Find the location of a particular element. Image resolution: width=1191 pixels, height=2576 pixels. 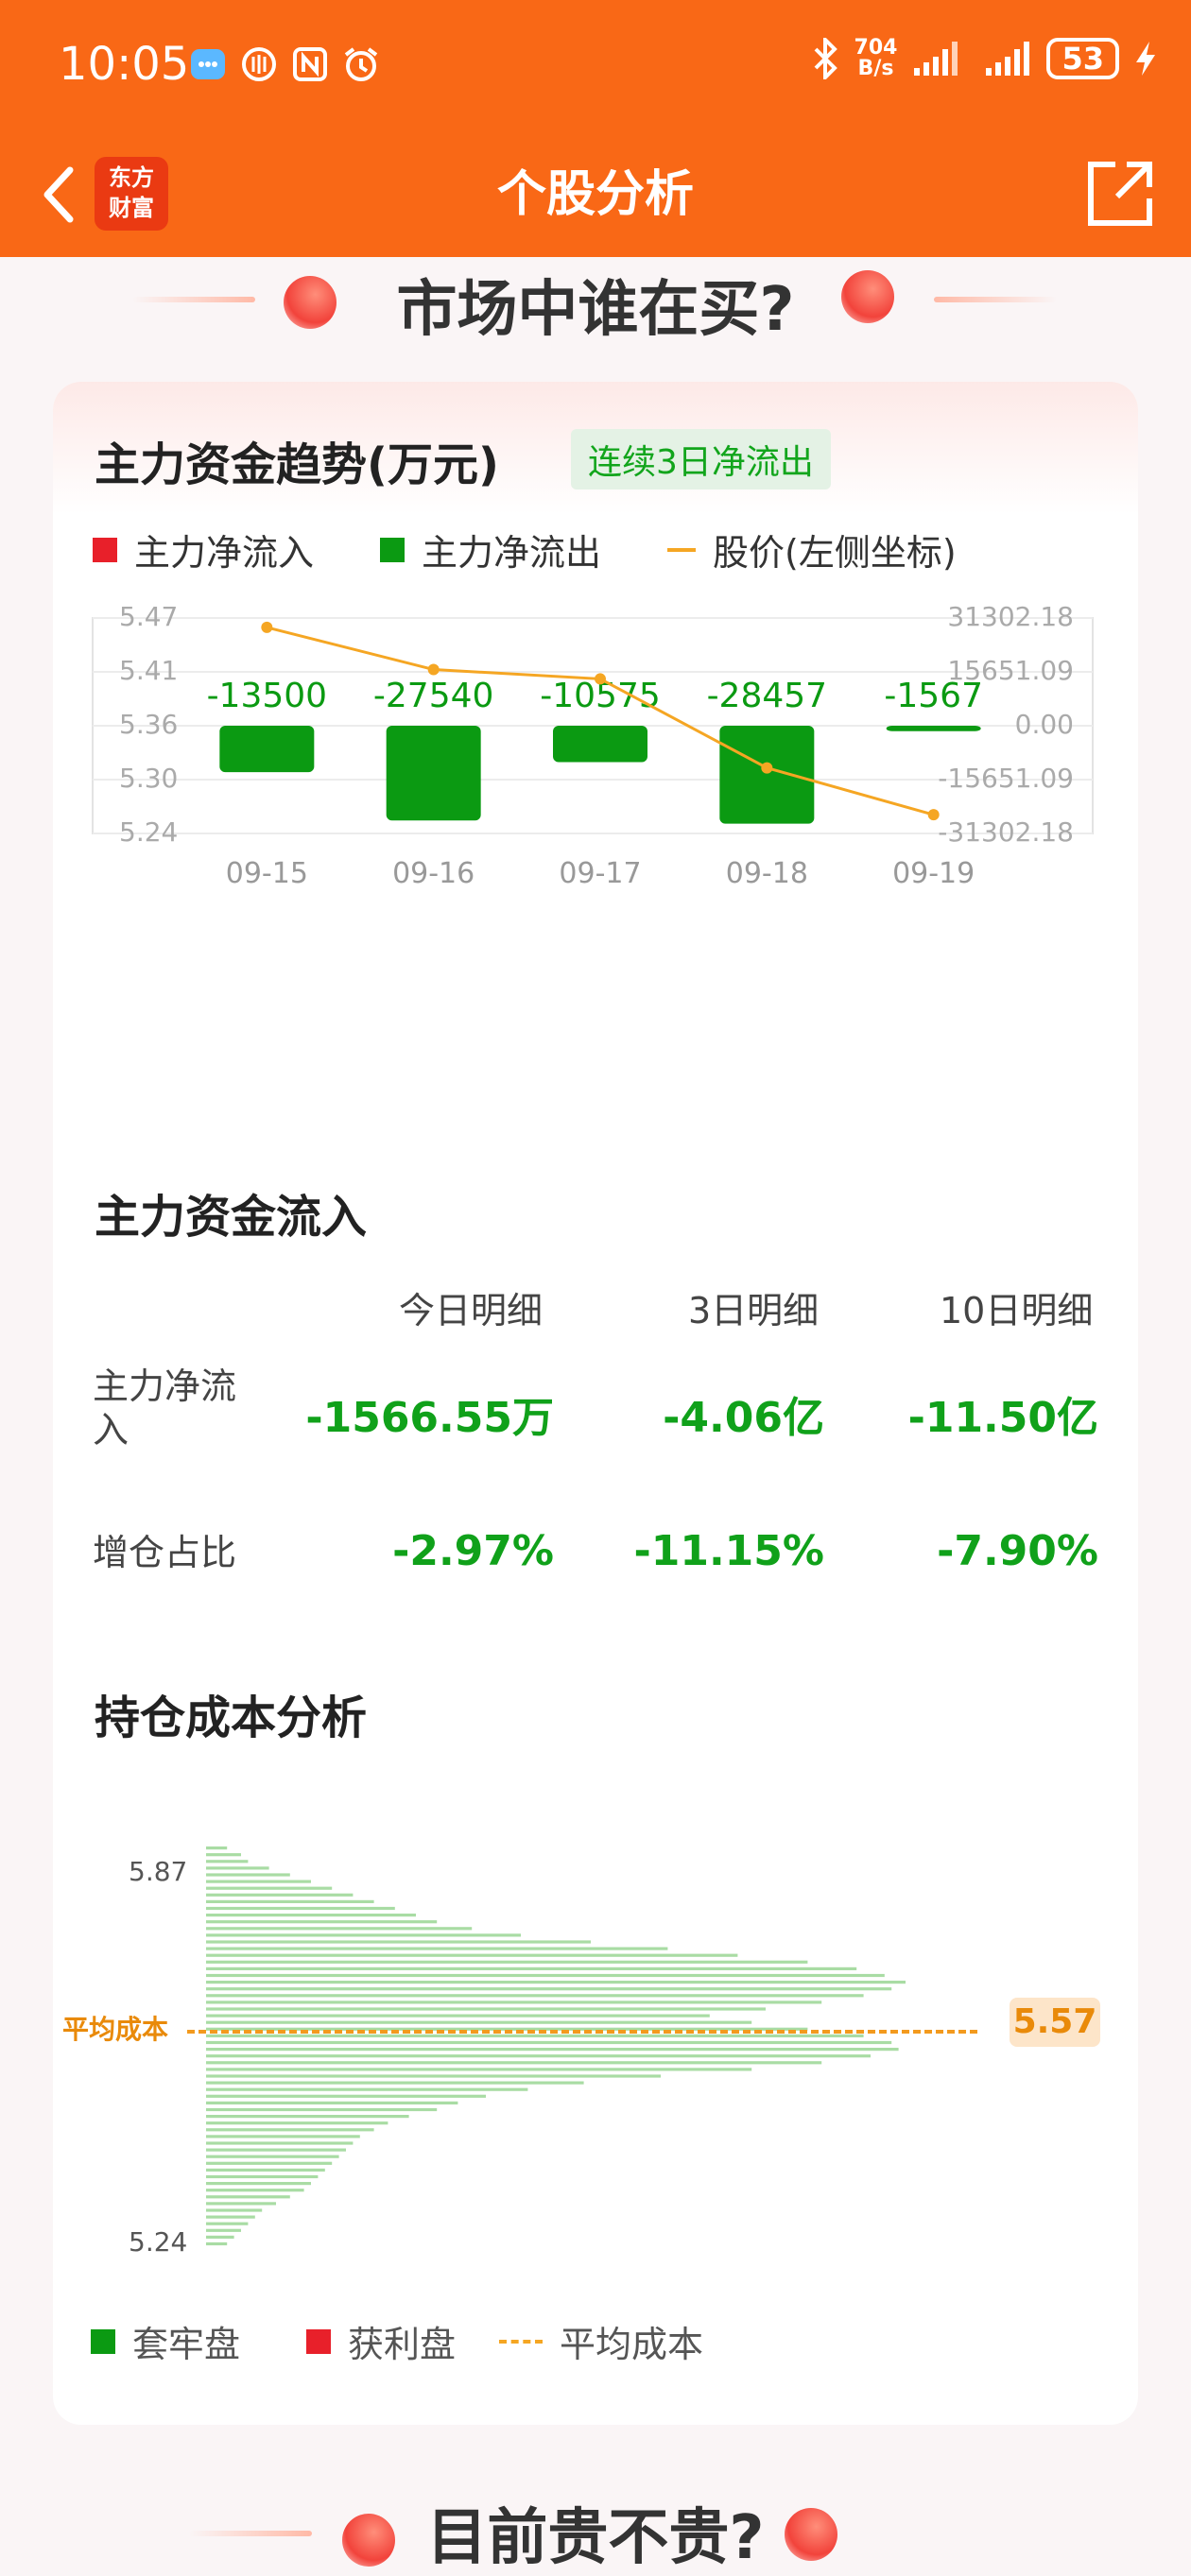

battery-indicator: 53 is located at coordinates (1082, 58).